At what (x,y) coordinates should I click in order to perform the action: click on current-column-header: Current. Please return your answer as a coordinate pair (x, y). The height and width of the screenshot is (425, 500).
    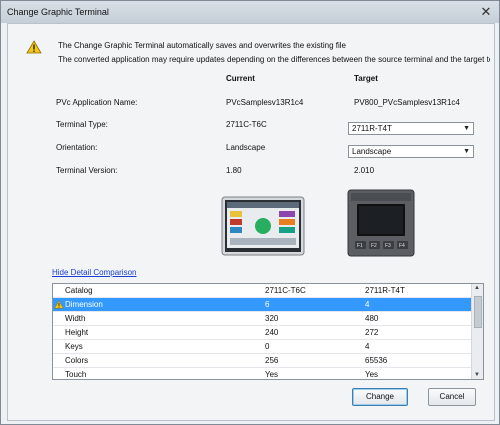
    Looking at the image, I should click on (240, 78).